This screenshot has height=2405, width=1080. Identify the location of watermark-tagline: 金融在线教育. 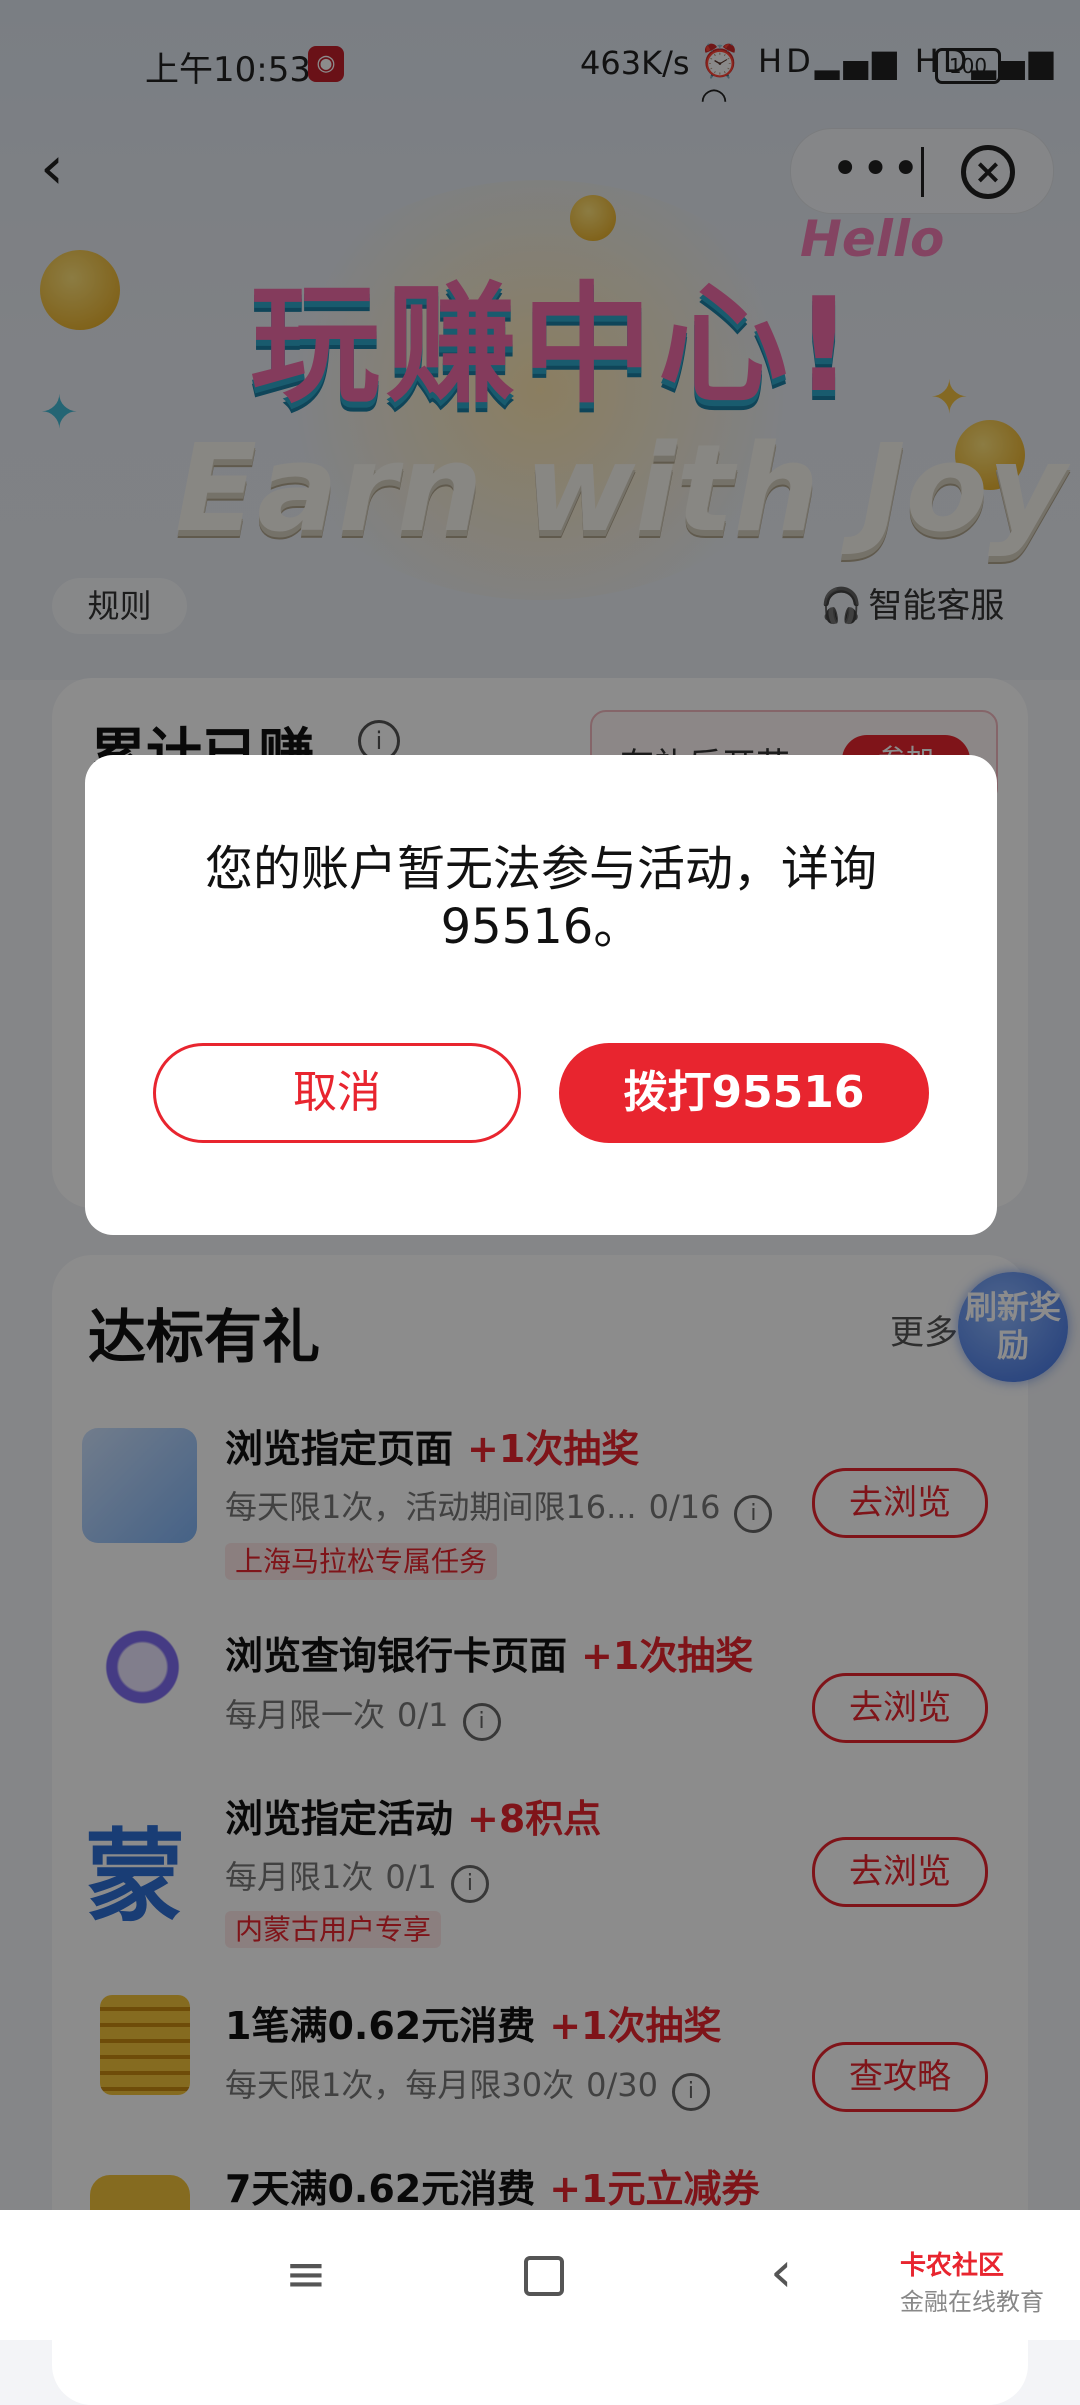
(972, 2302).